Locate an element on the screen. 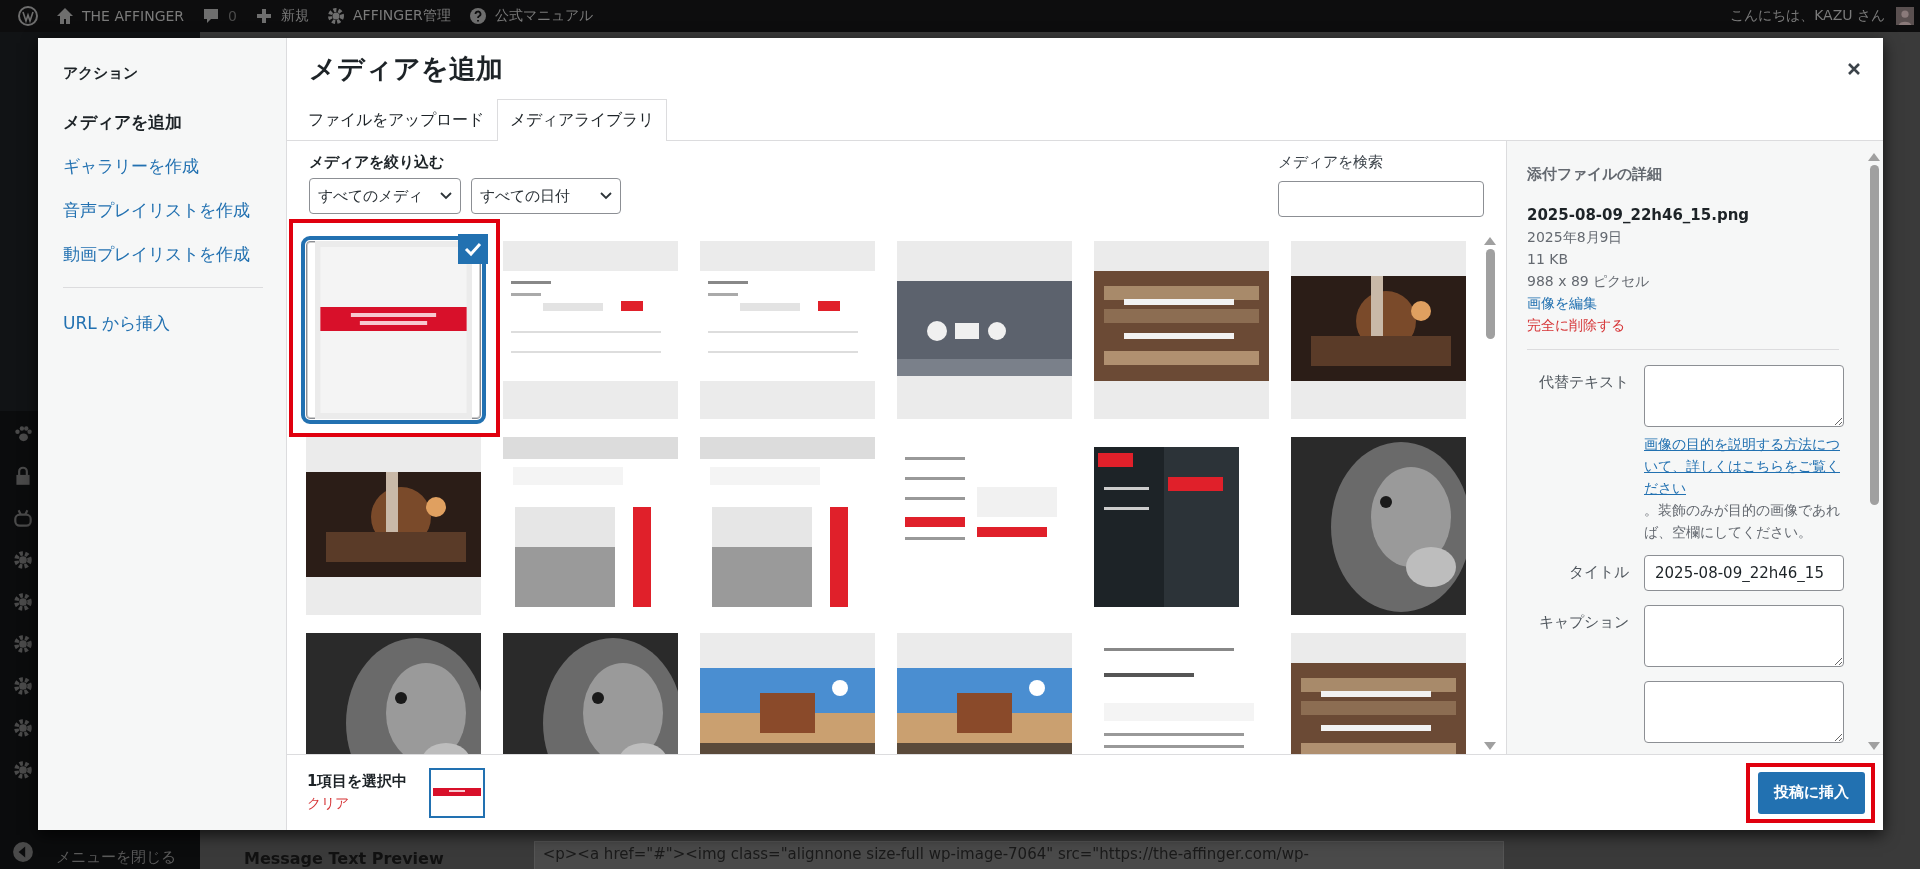 This screenshot has height=869, width=1920. avatar-icon is located at coordinates (1905, 16).